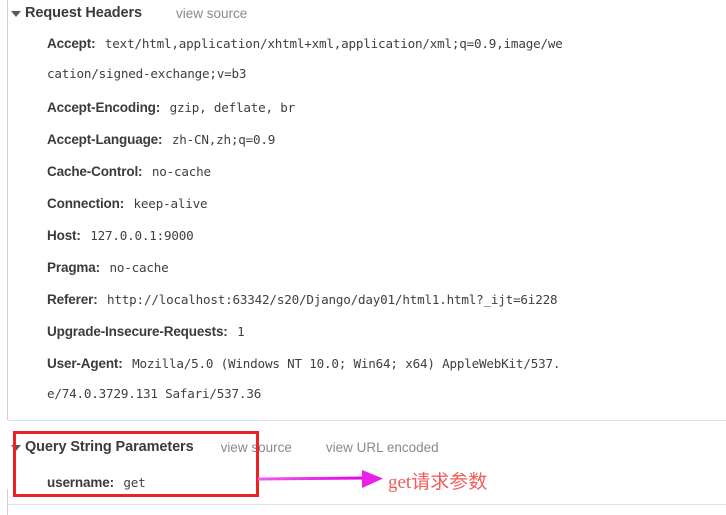 The height and width of the screenshot is (515, 726). What do you see at coordinates (232, 107) in the screenshot?
I see `header-value: gzip, deflate, br` at bounding box center [232, 107].